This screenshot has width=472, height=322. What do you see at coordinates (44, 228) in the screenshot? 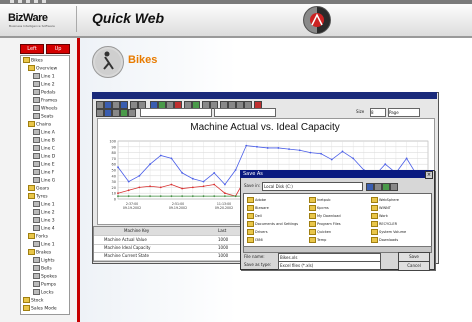
I see `tree-item: Line 4` at bounding box center [44, 228].